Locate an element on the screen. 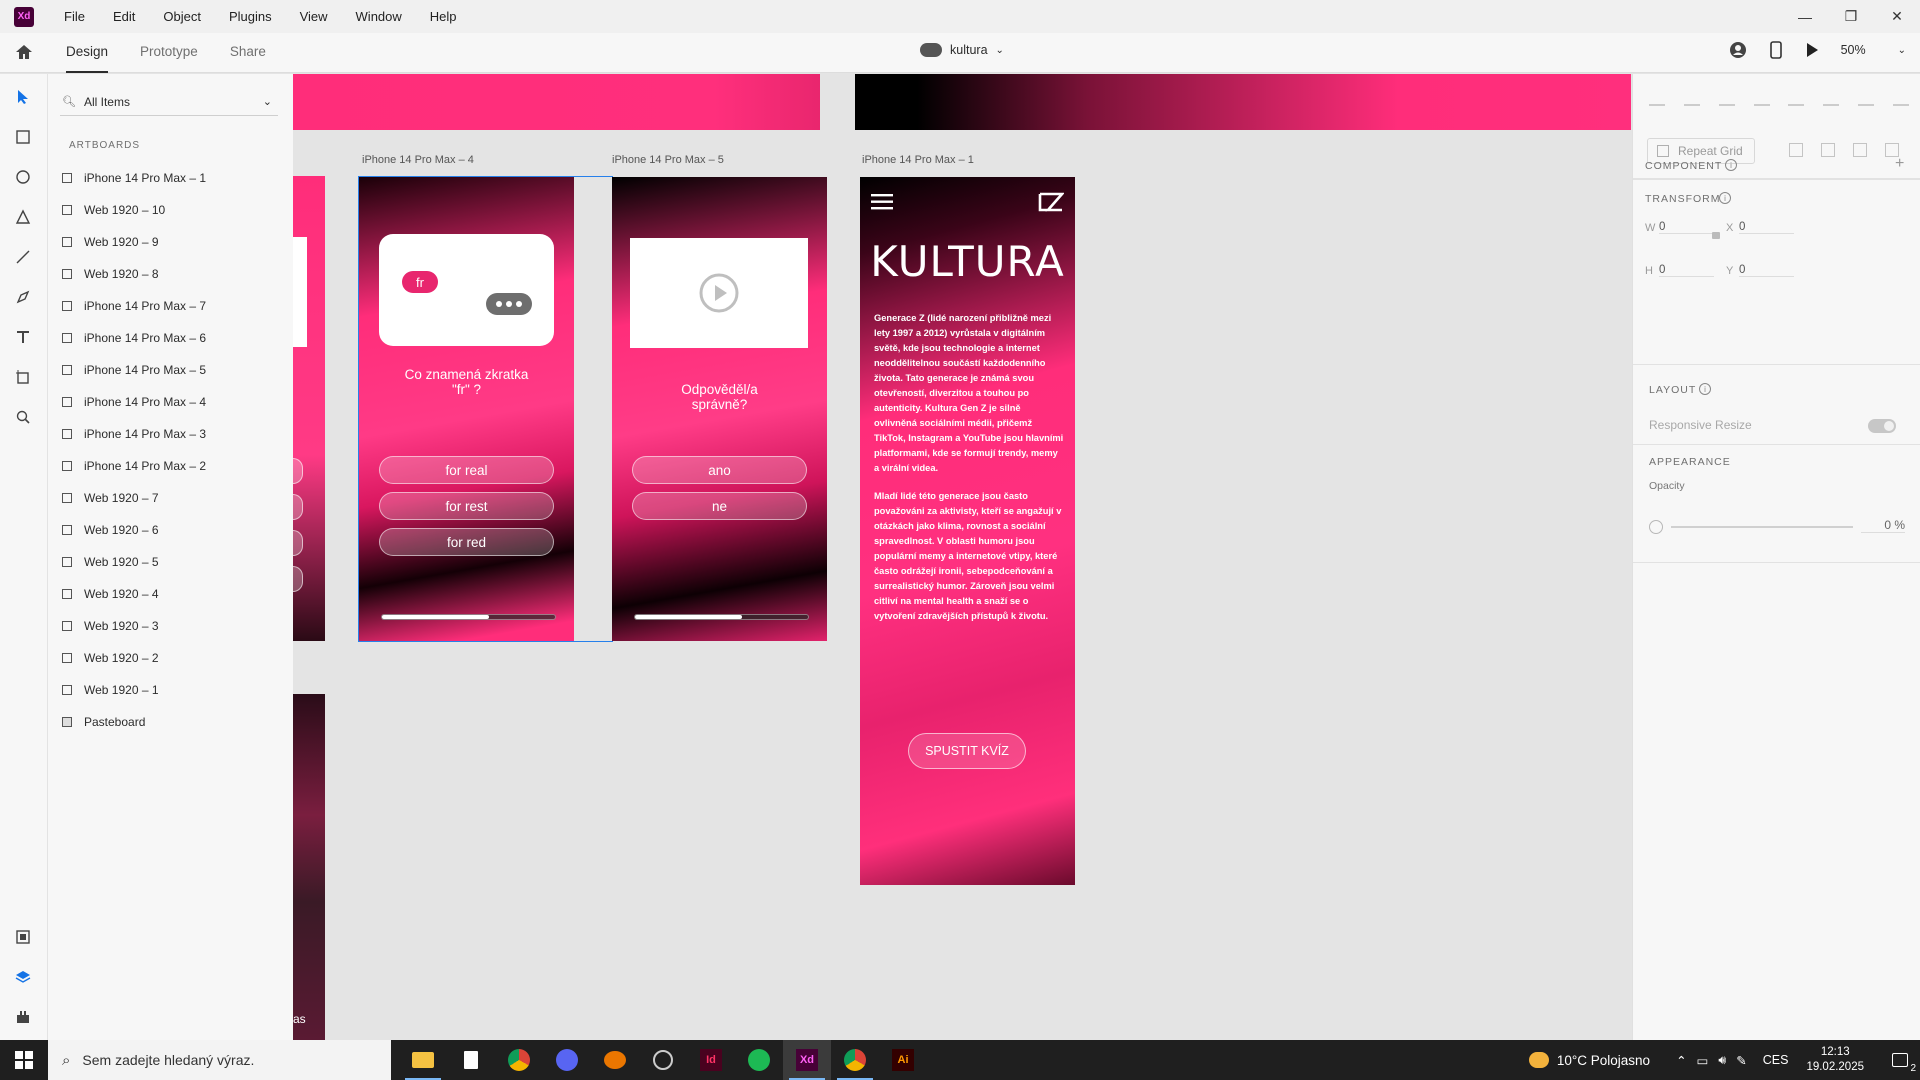  answer-button: ne is located at coordinates (719, 506).